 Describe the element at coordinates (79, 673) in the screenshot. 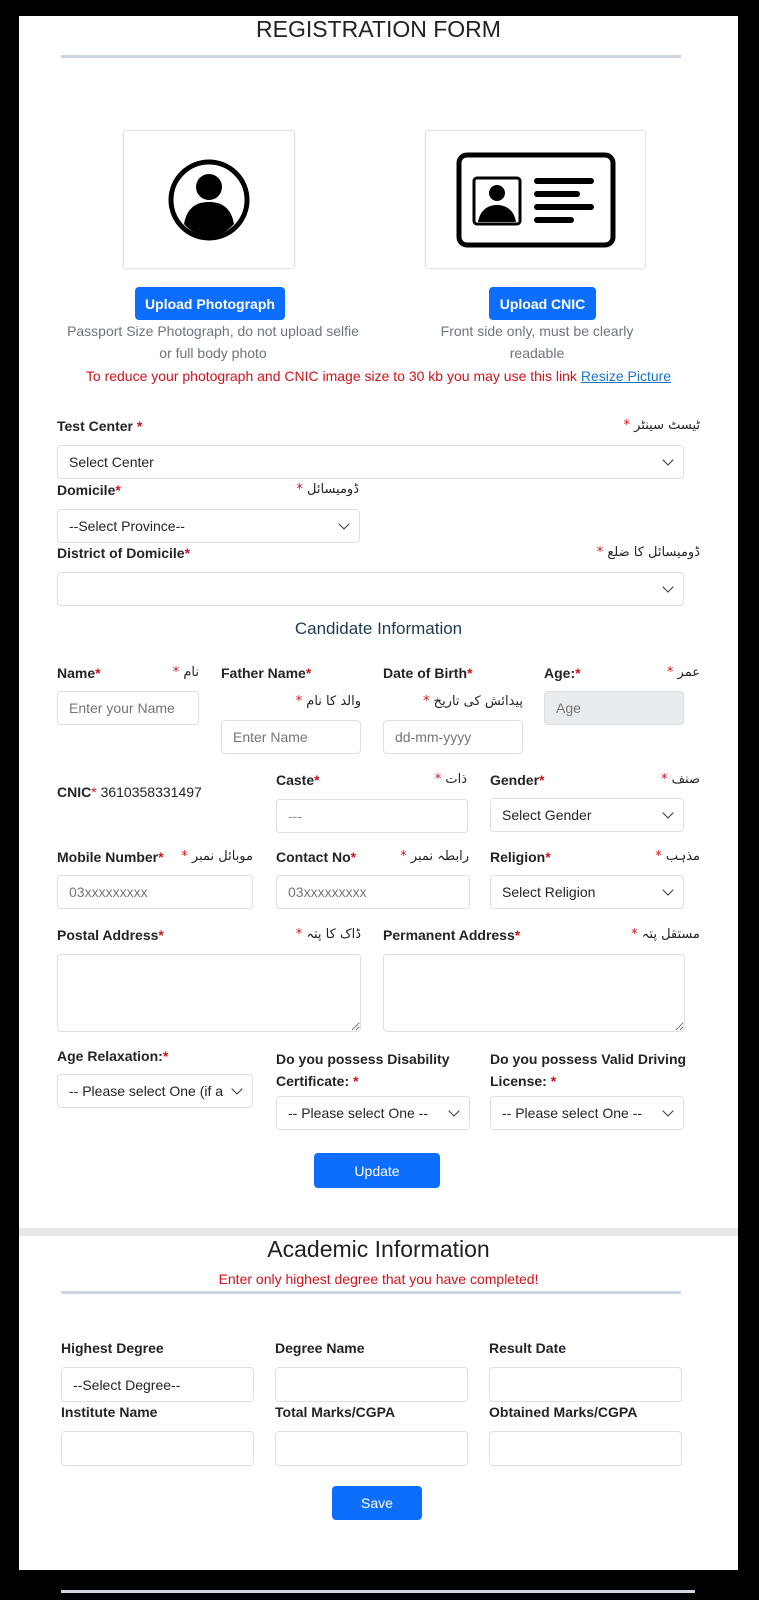

I see `name-label: Name*` at that location.